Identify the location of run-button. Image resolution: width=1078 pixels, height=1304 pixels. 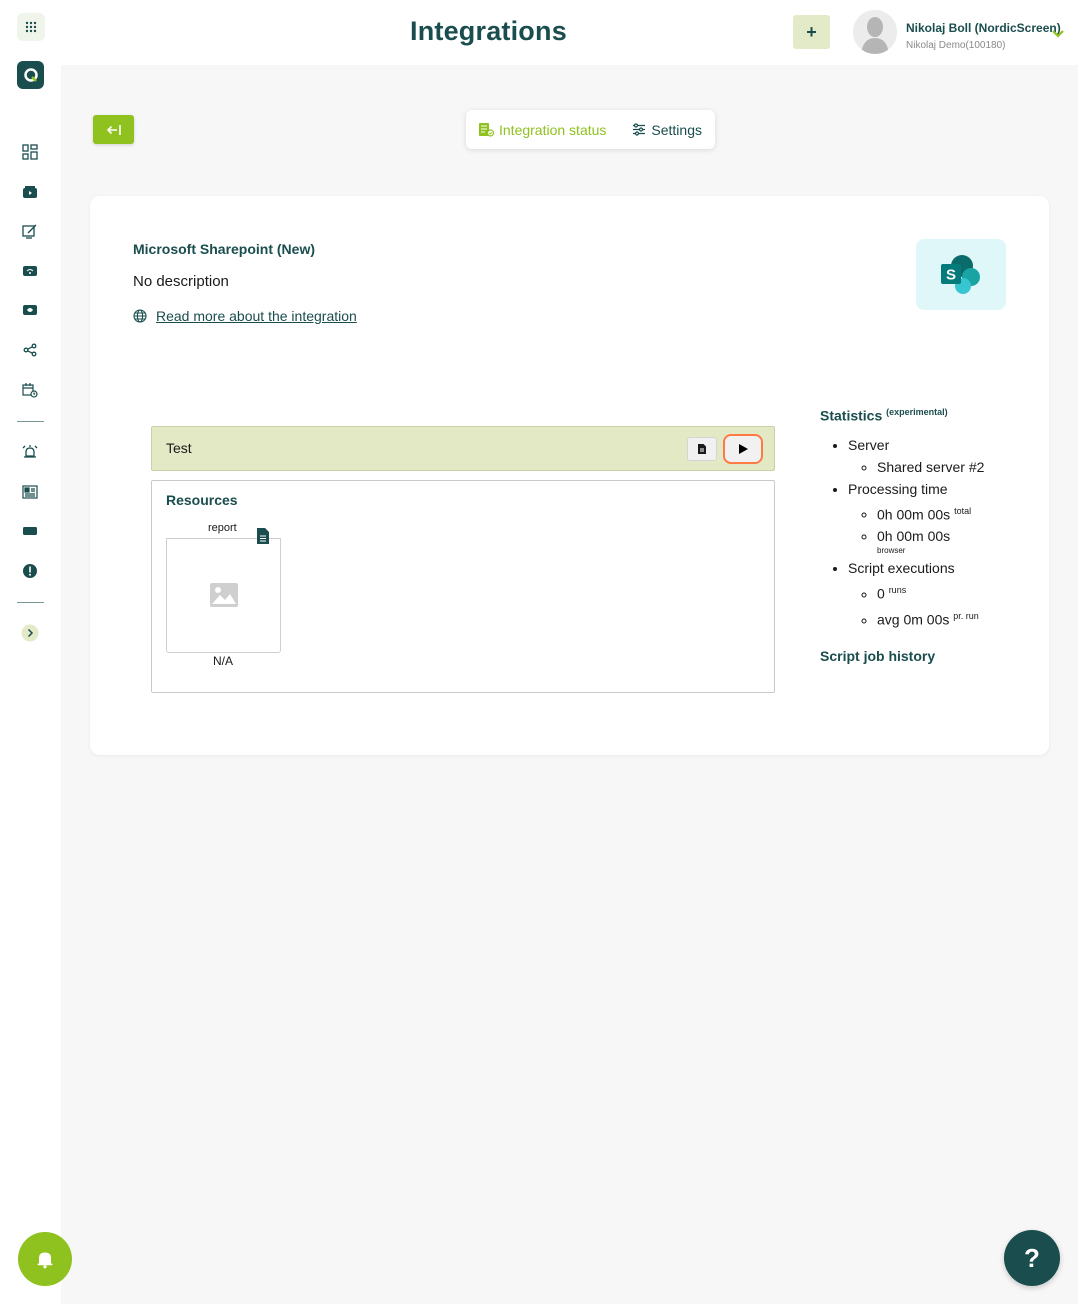
(743, 449).